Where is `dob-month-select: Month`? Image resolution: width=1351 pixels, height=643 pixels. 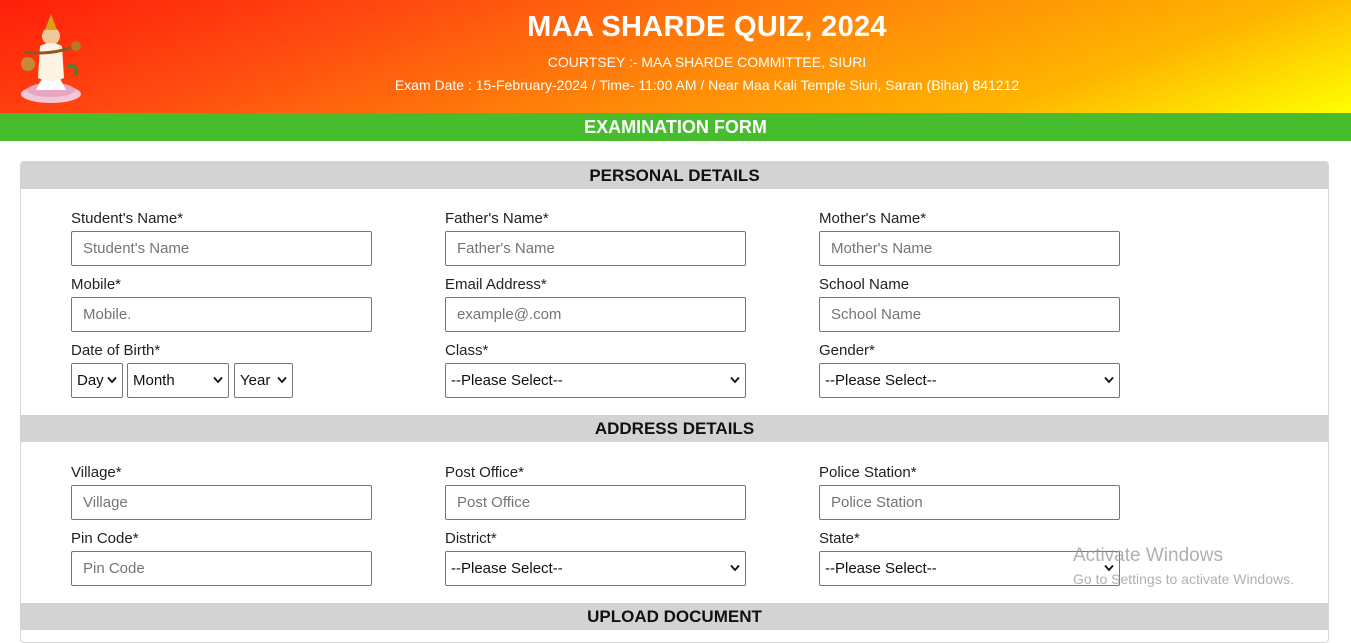 dob-month-select: Month is located at coordinates (178, 380).